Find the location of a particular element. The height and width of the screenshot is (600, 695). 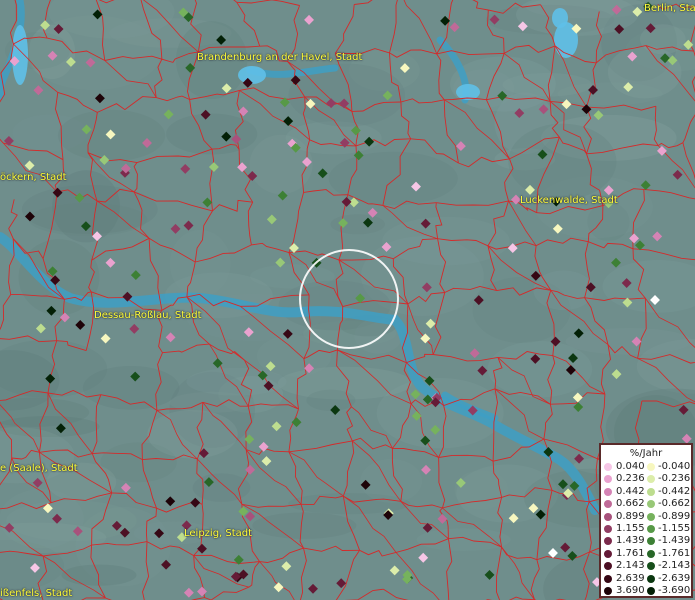

legend-row: -0.899 is located at coordinates (646, 517).